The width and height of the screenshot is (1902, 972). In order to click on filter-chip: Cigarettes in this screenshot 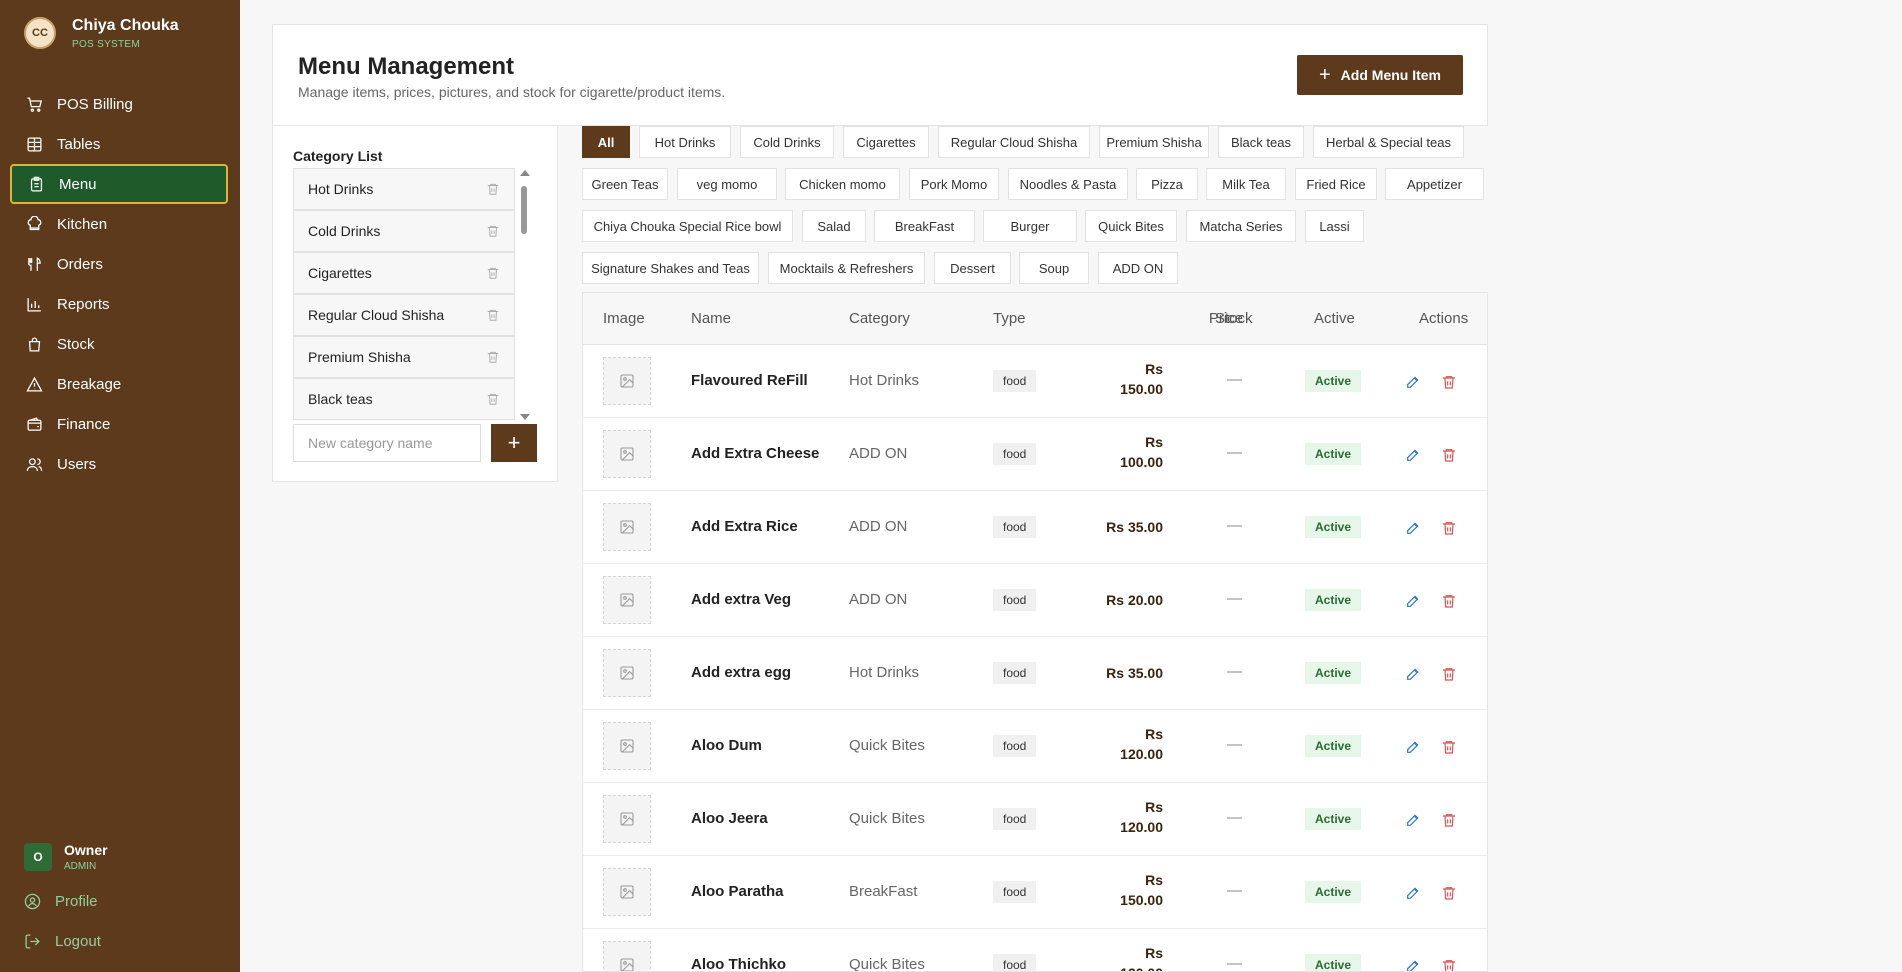, I will do `click(886, 142)`.